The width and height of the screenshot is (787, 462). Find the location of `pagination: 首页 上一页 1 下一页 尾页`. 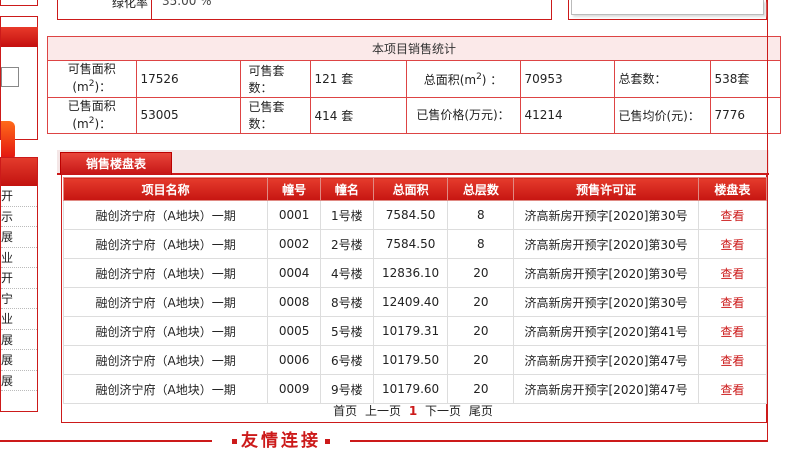

pagination: 首页 上一页 1 下一页 尾页 is located at coordinates (413, 410).